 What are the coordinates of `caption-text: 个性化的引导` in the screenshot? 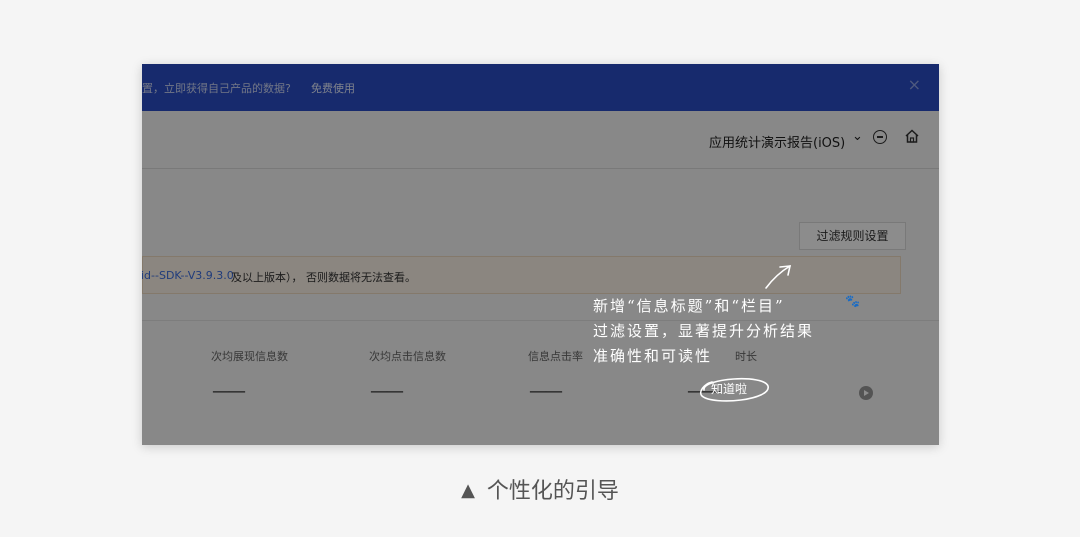 It's located at (552, 491).